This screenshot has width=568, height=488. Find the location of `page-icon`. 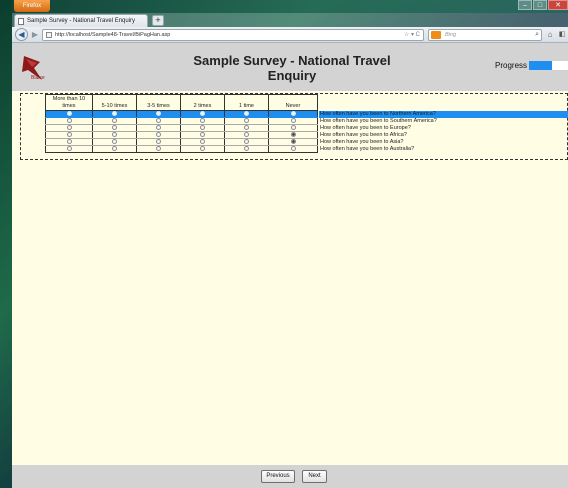

page-icon is located at coordinates (21, 21).